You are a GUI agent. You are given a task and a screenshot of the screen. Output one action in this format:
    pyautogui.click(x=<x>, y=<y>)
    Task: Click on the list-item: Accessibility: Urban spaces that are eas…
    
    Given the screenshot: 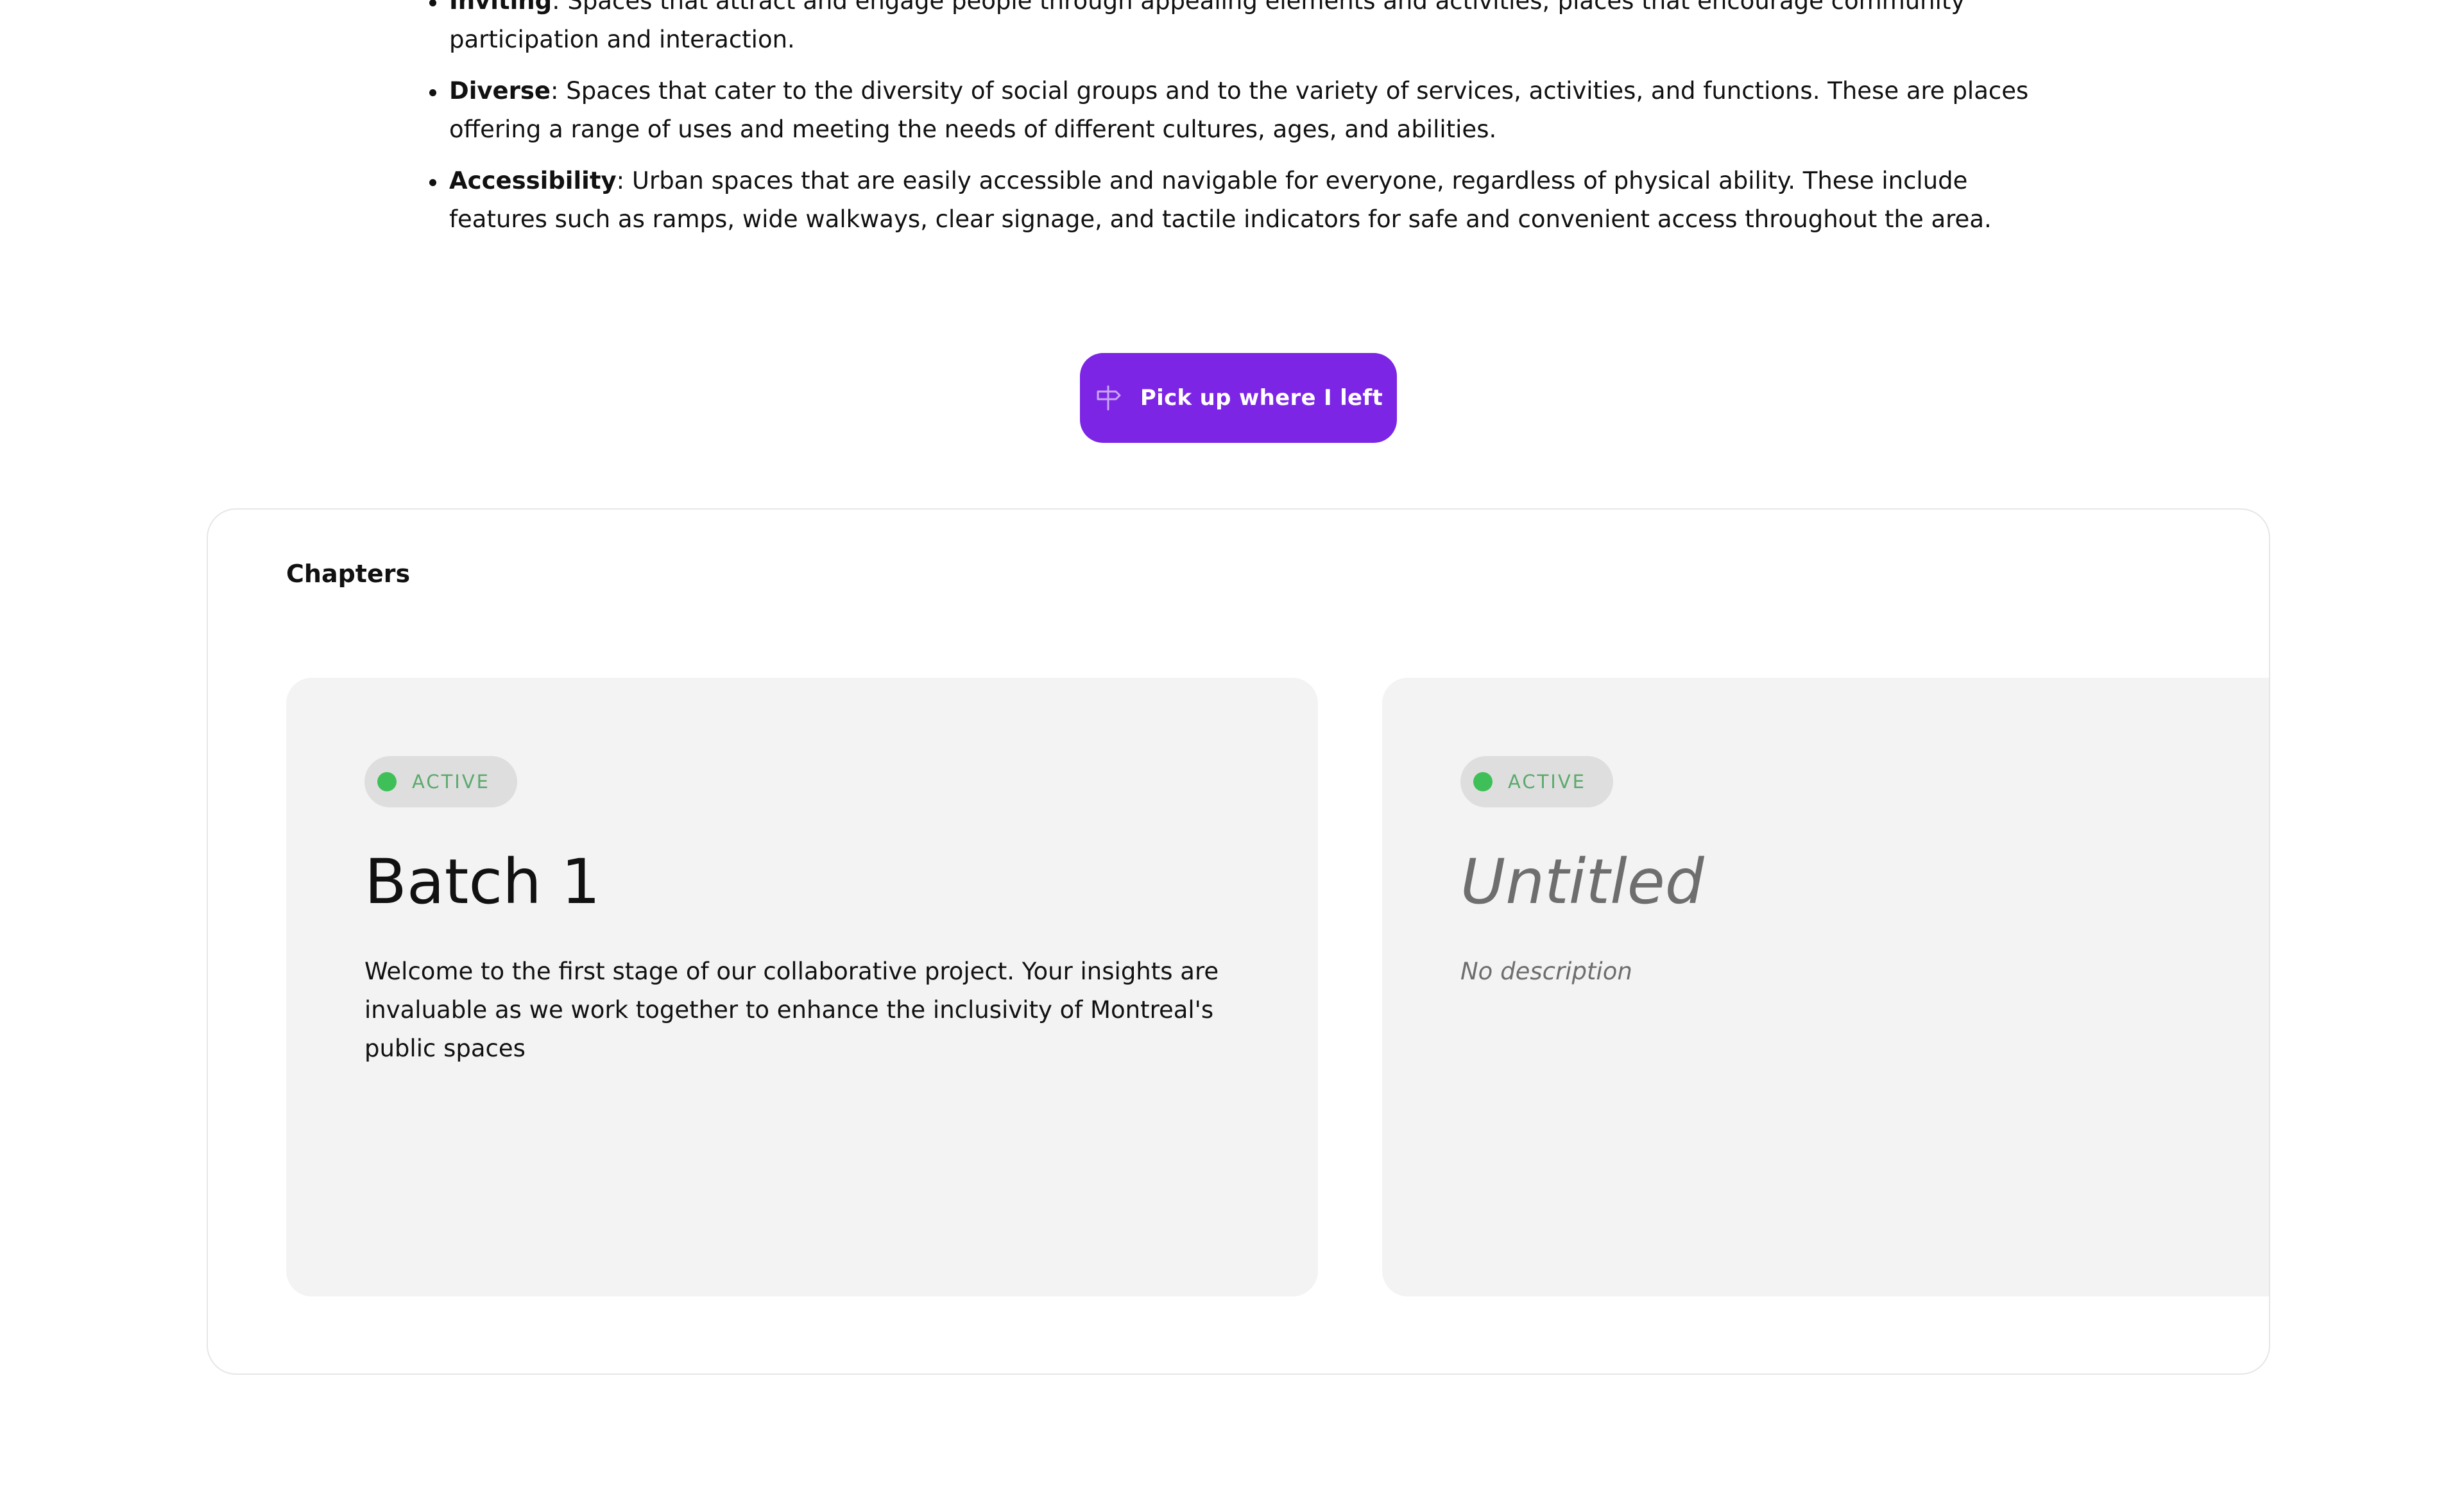 What is the action you would take?
    pyautogui.click(x=1245, y=200)
    